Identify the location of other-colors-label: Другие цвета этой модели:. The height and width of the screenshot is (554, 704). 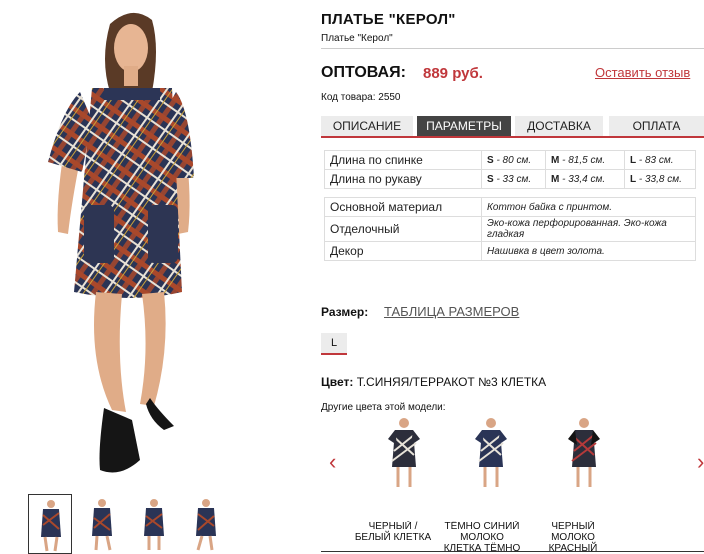
(383, 407).